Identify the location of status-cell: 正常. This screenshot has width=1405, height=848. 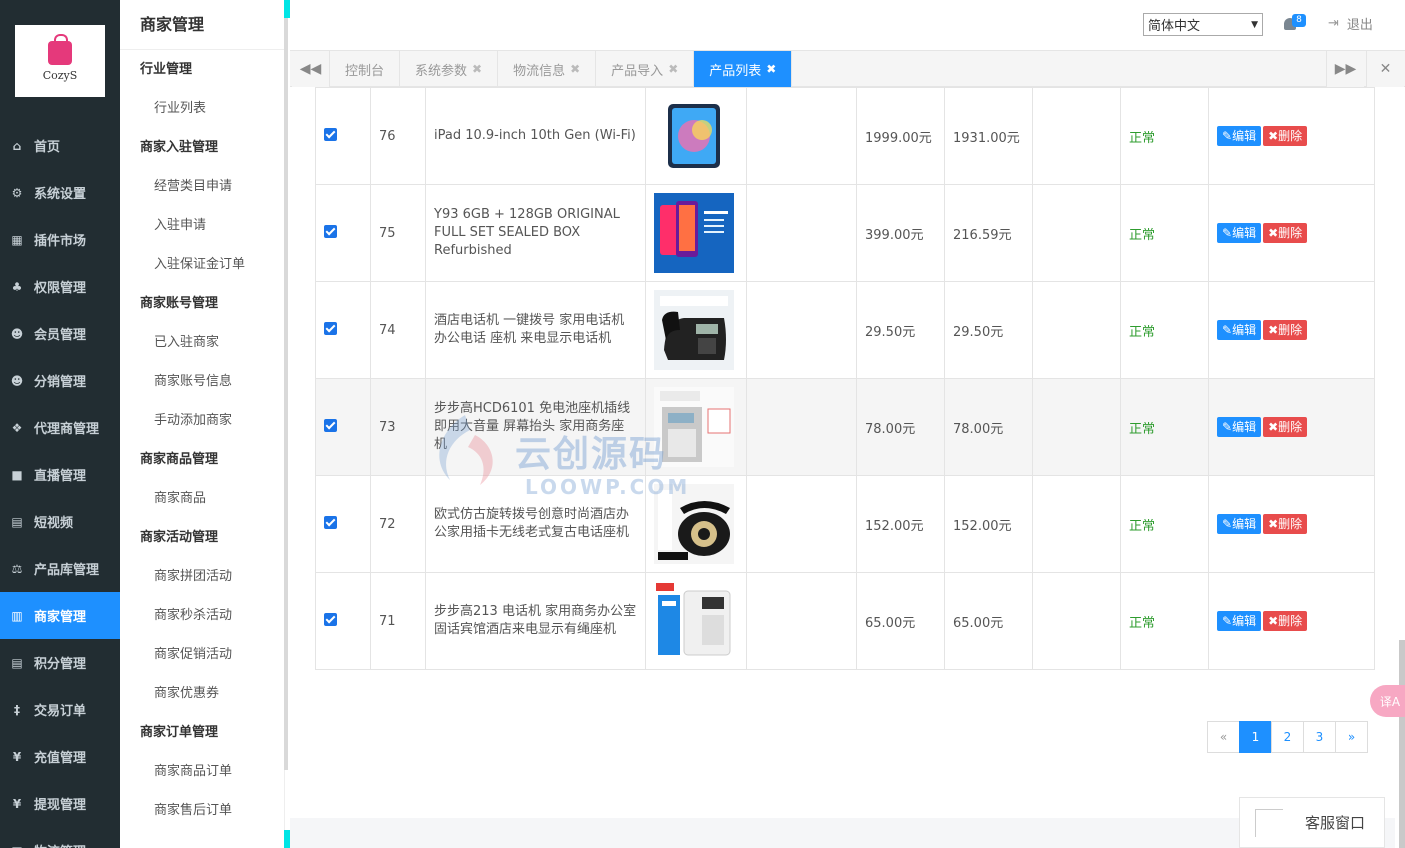
(1164, 136).